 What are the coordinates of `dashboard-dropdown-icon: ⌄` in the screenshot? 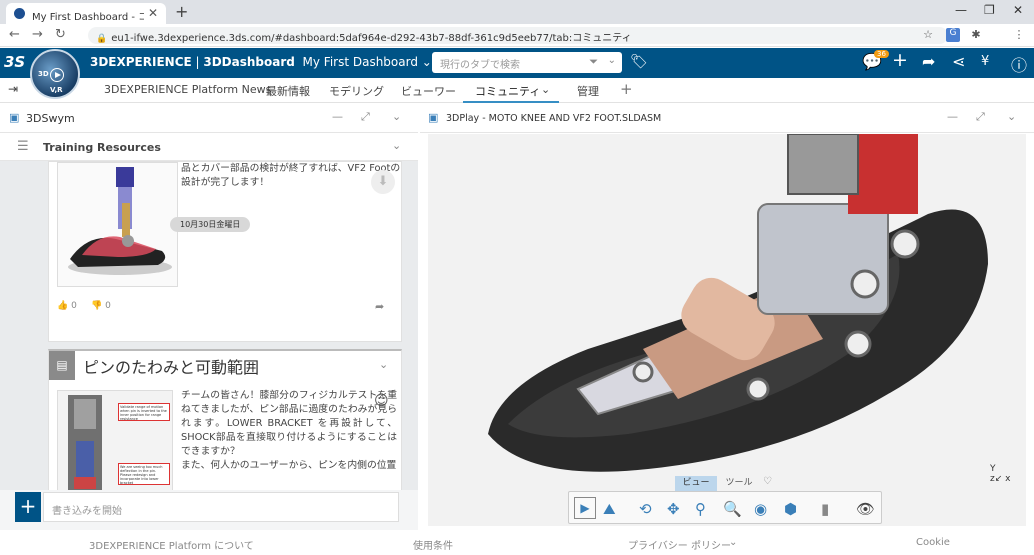 It's located at (427, 62).